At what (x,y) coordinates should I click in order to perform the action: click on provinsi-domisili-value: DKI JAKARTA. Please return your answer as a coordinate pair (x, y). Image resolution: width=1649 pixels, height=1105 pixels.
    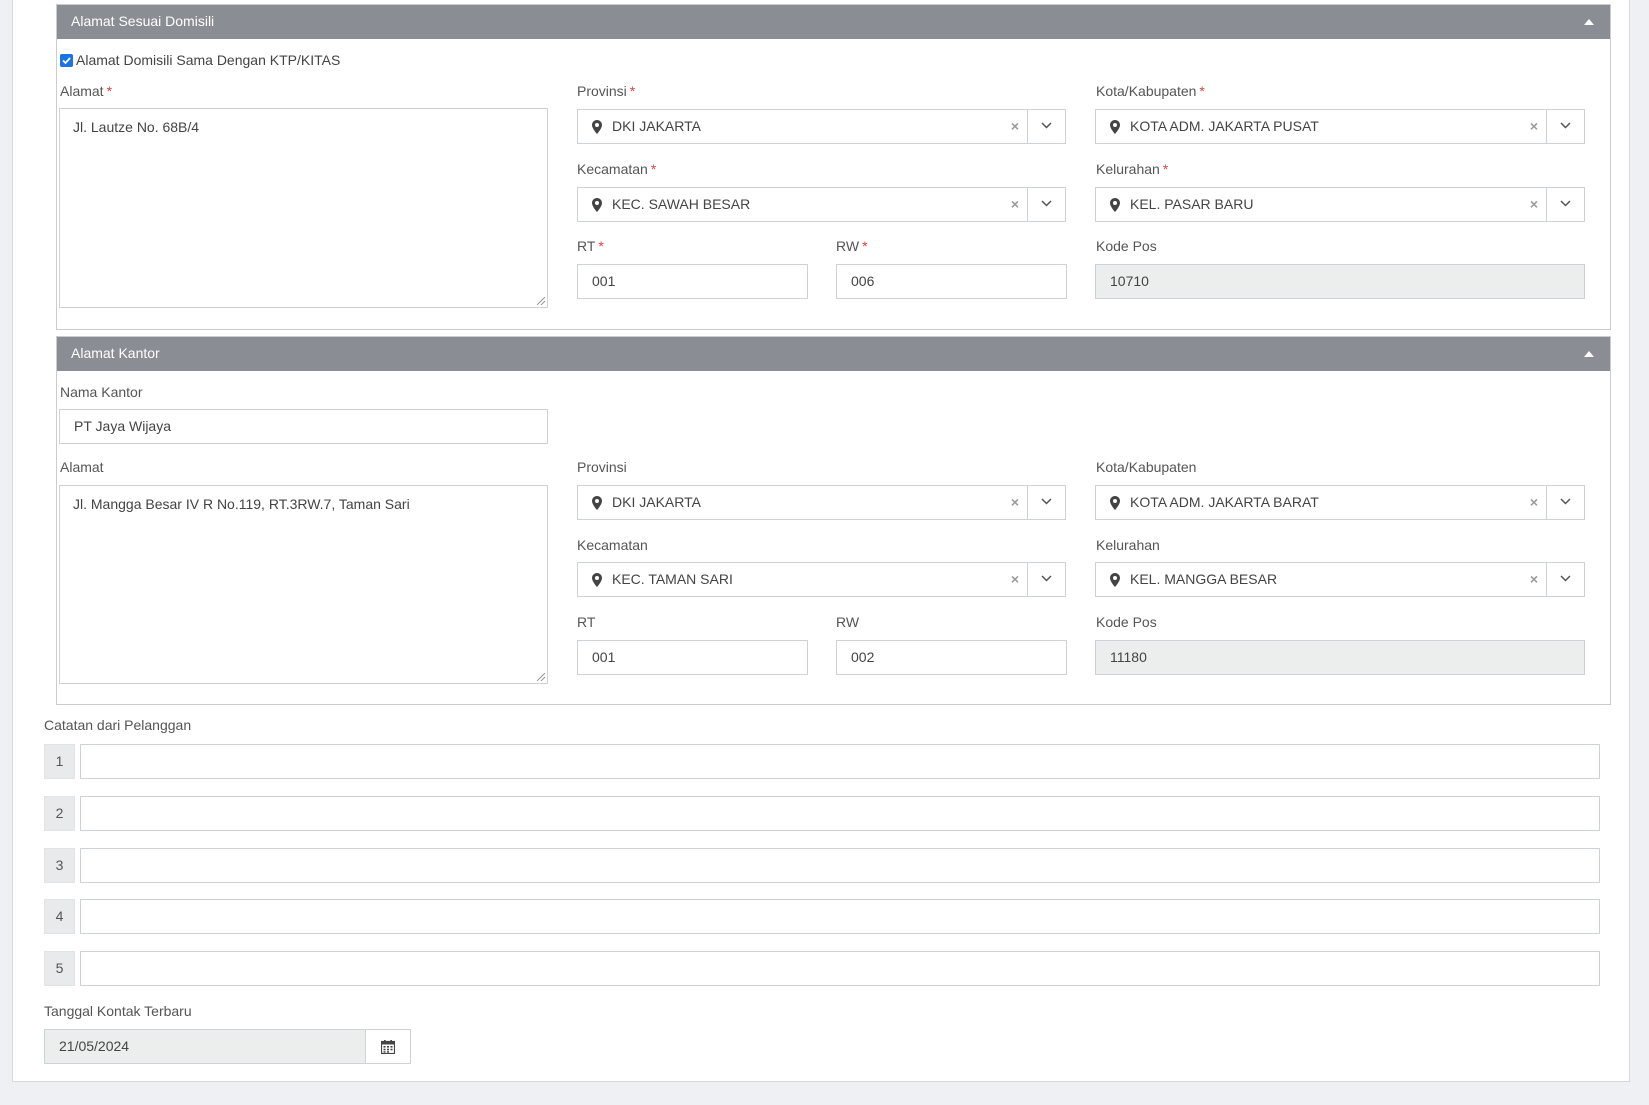
    Looking at the image, I should click on (656, 126).